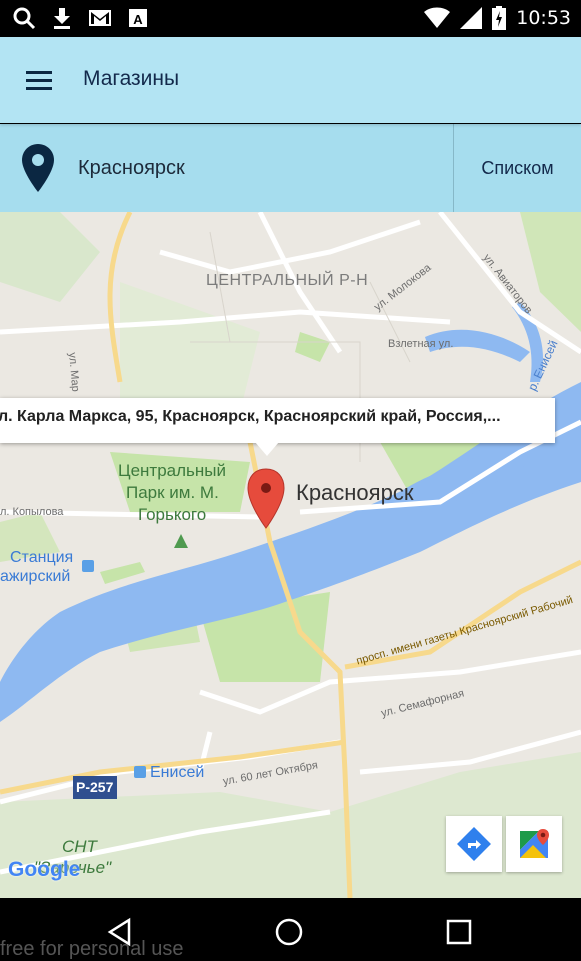 The height and width of the screenshot is (961, 581). I want to click on map-label-station: Станция ажирский, so click(37, 567).